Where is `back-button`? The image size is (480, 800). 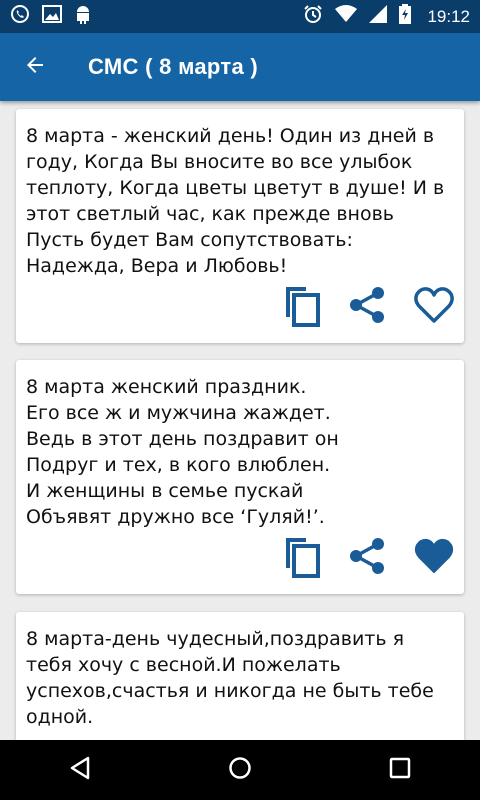 back-button is located at coordinates (35, 67).